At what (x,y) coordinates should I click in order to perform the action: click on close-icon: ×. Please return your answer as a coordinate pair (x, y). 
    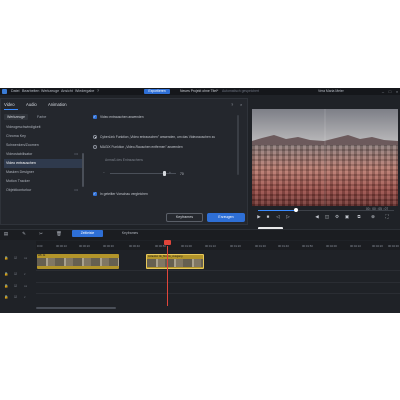
    Looking at the image, I should click on (241, 104).